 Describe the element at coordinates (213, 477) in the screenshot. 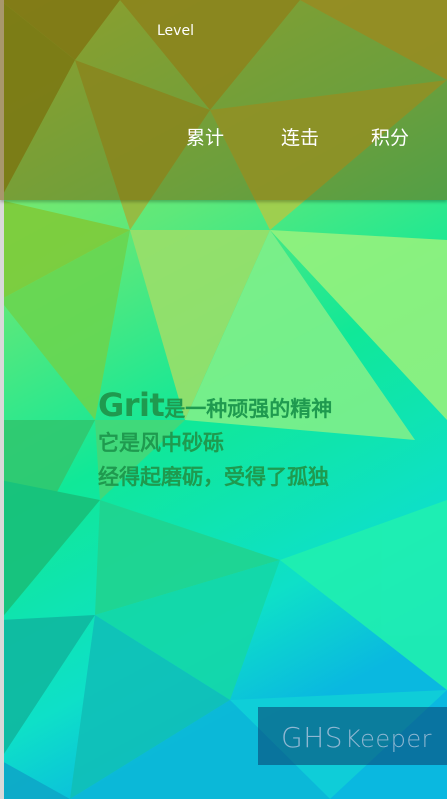

I see `quote-line-3: 经得起磨砺，受得了孤独` at that location.